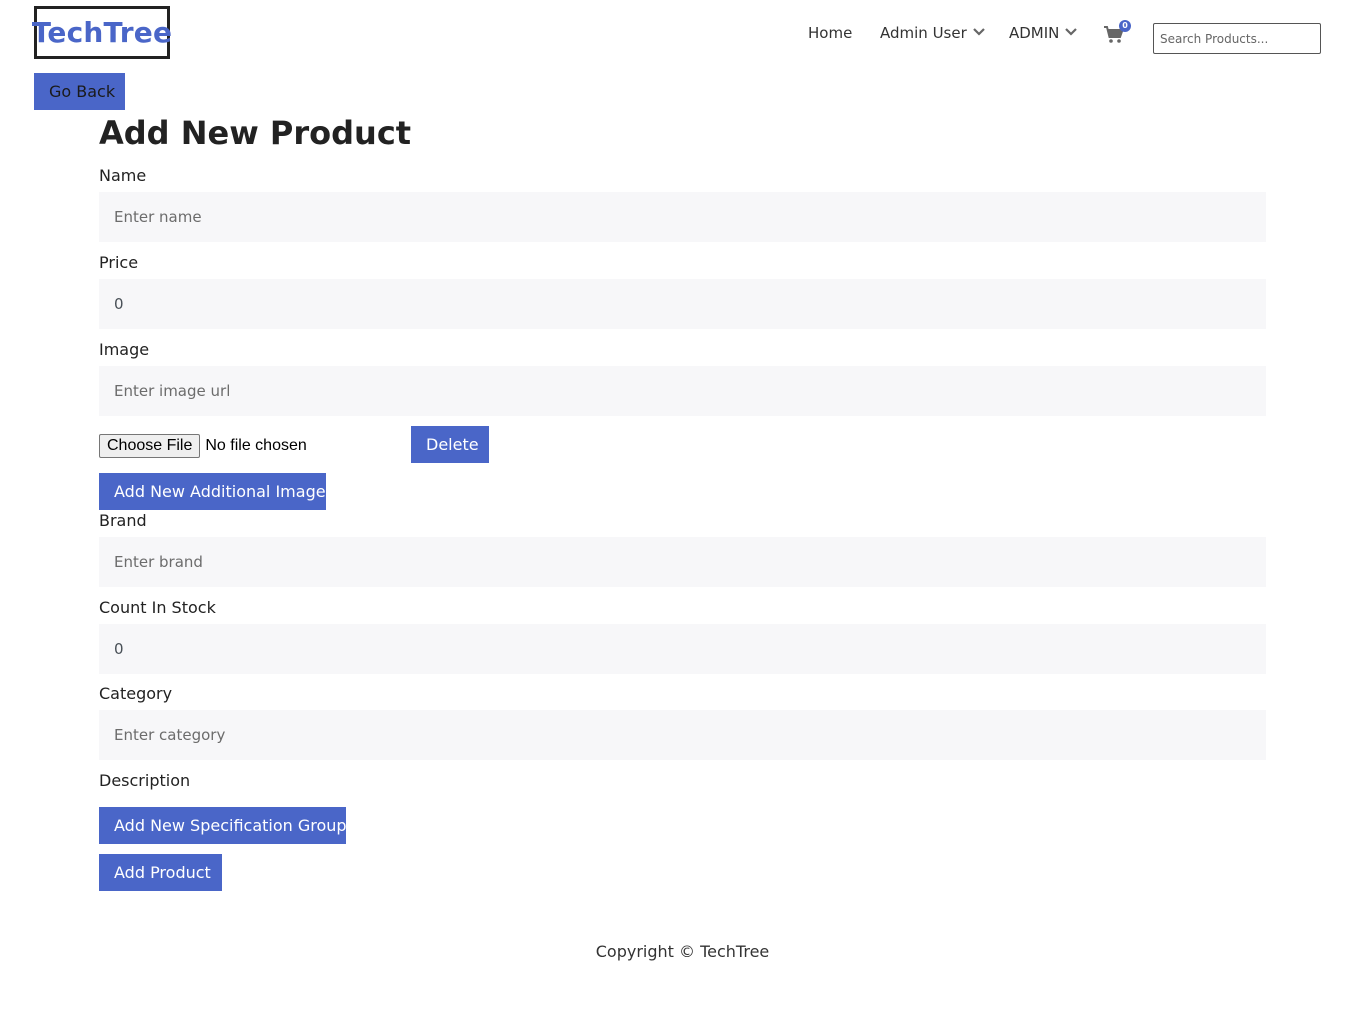  I want to click on logo-text: TechTree, so click(102, 32).